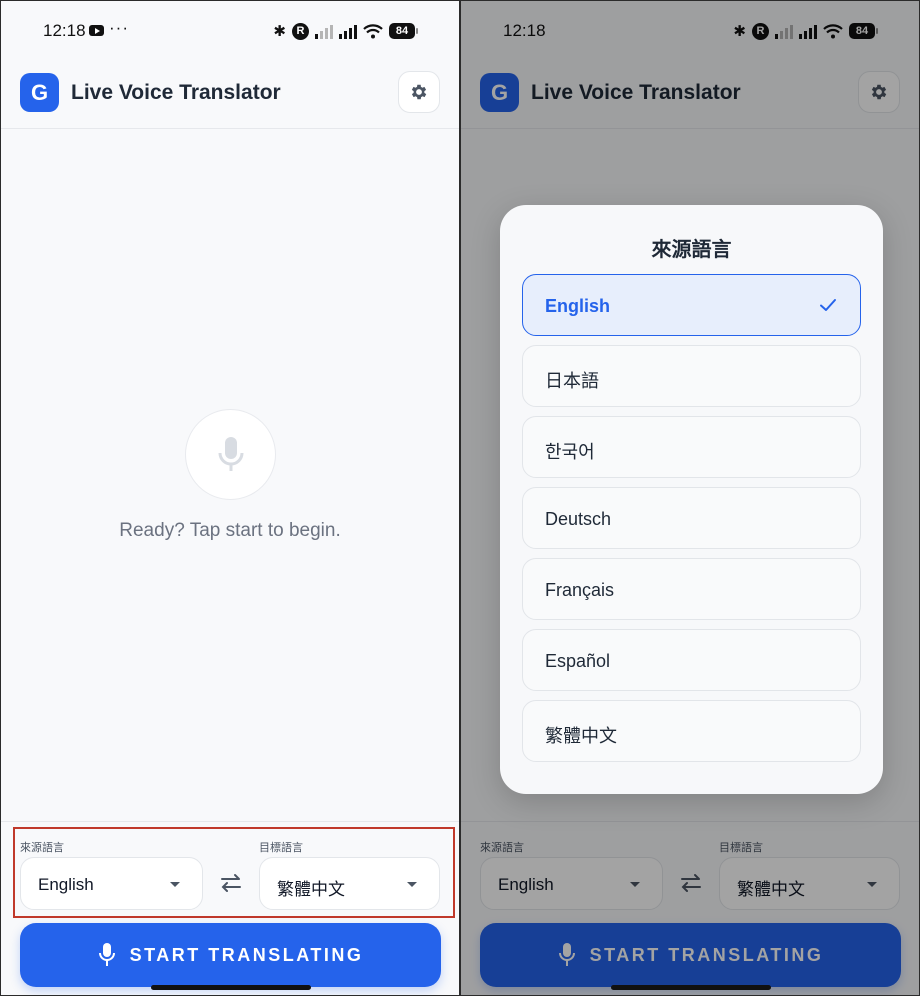 The image size is (920, 996). Describe the element at coordinates (119, 27) in the screenshot. I see `more-notifications-icon: ···` at that location.